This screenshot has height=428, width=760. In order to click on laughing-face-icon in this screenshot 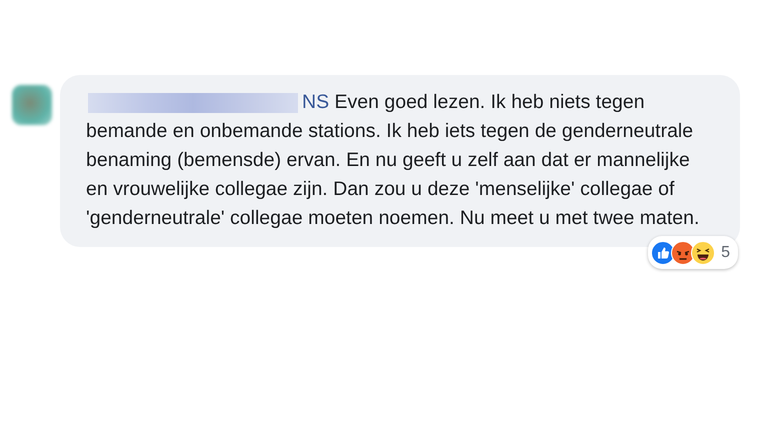, I will do `click(703, 252)`.